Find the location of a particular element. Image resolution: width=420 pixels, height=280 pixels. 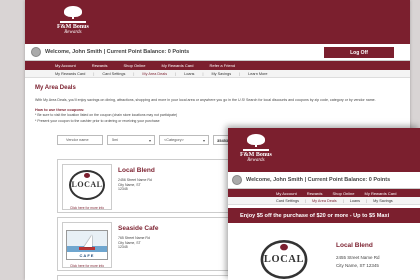

nav-refer-a-friend: Refer a Friend is located at coordinates (223, 65).